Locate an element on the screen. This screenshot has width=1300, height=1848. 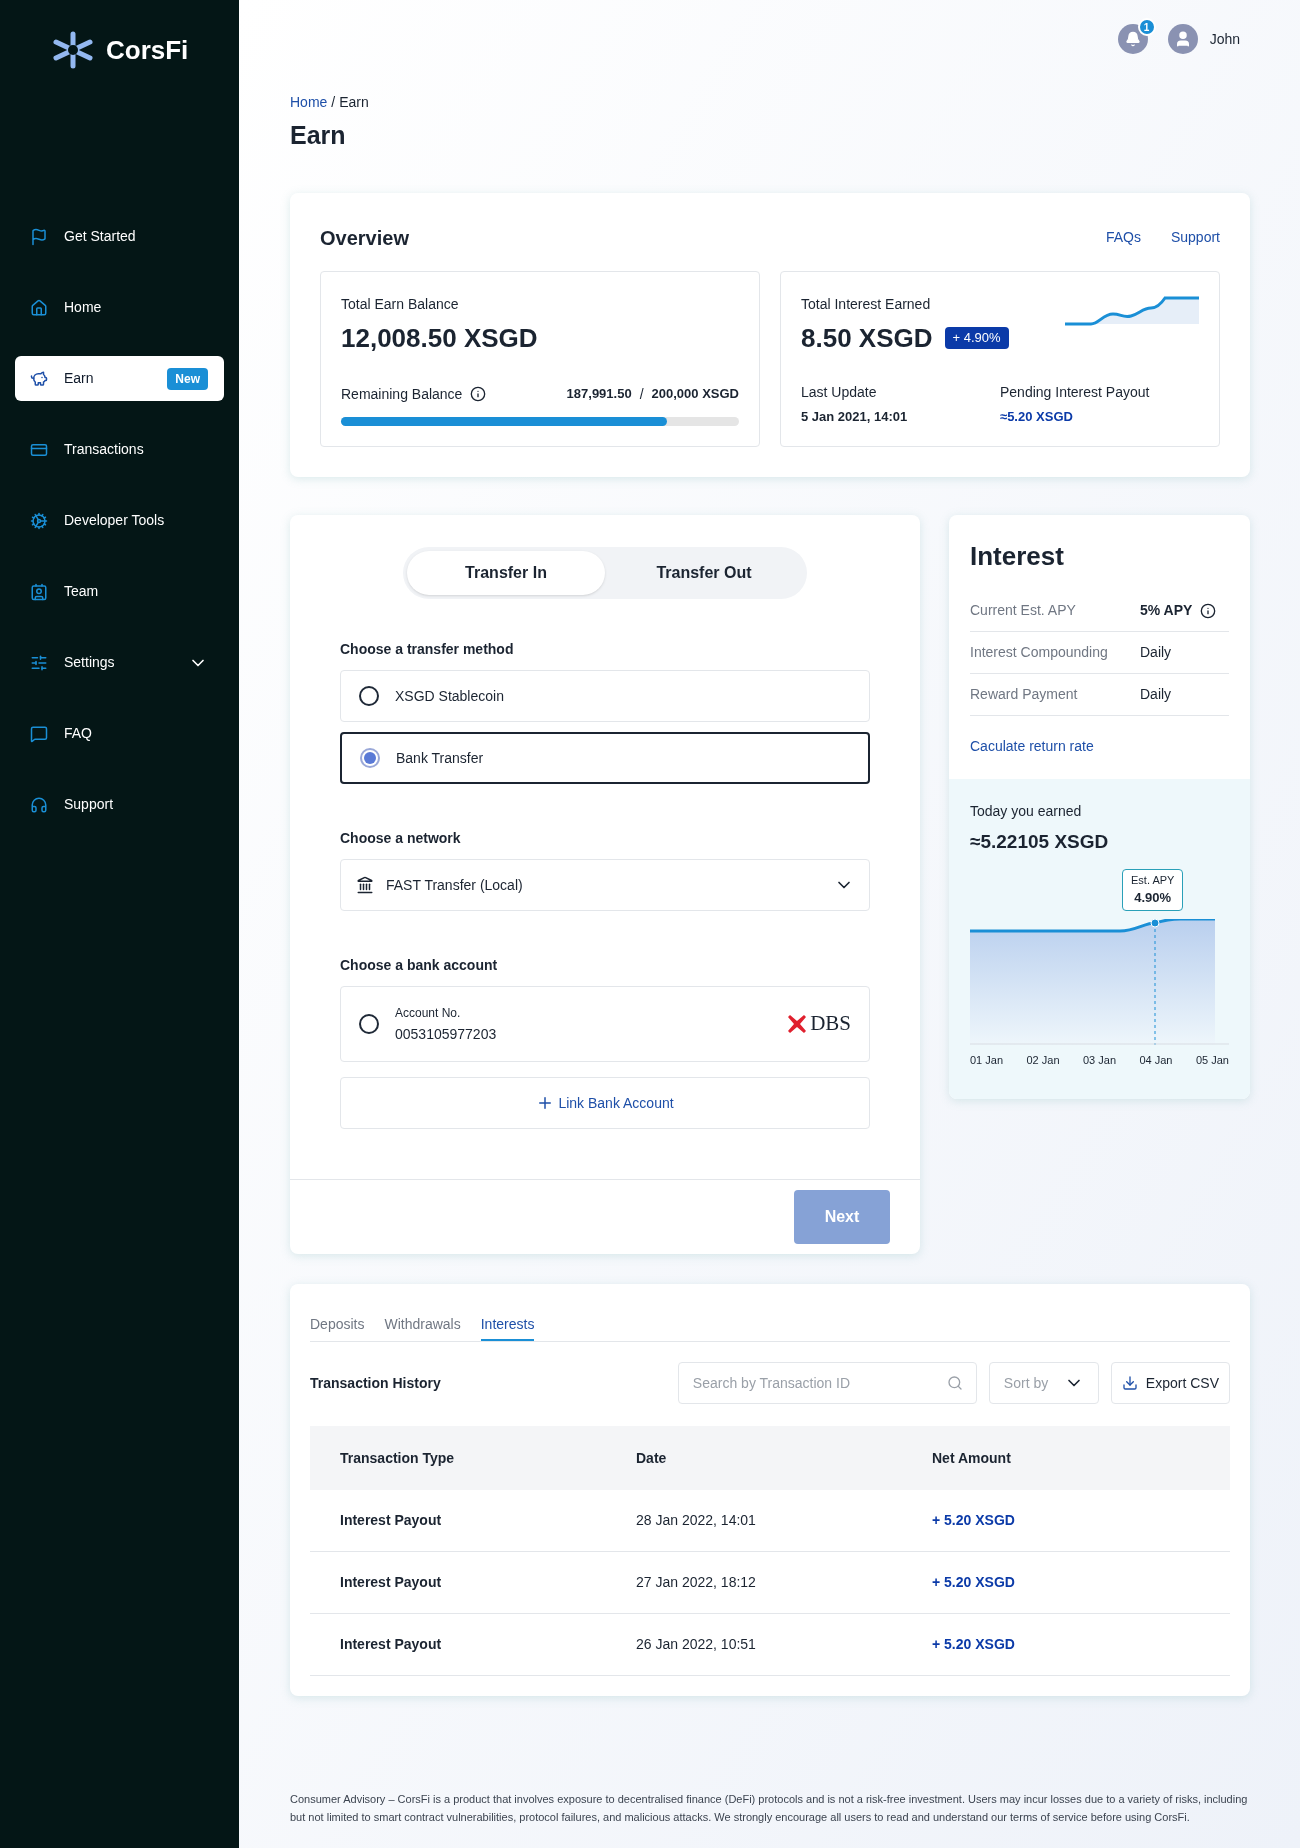
sidebar-label: Transactions is located at coordinates (104, 449).